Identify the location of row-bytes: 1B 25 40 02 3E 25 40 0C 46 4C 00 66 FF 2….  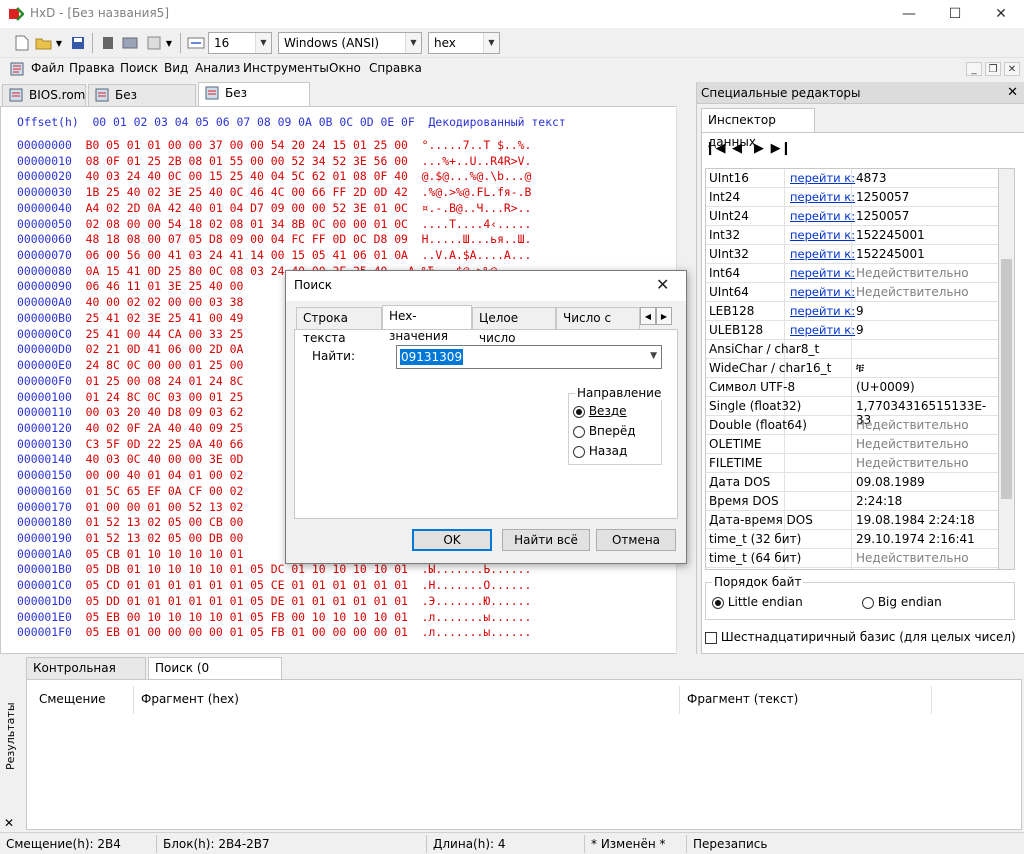
(247, 192).